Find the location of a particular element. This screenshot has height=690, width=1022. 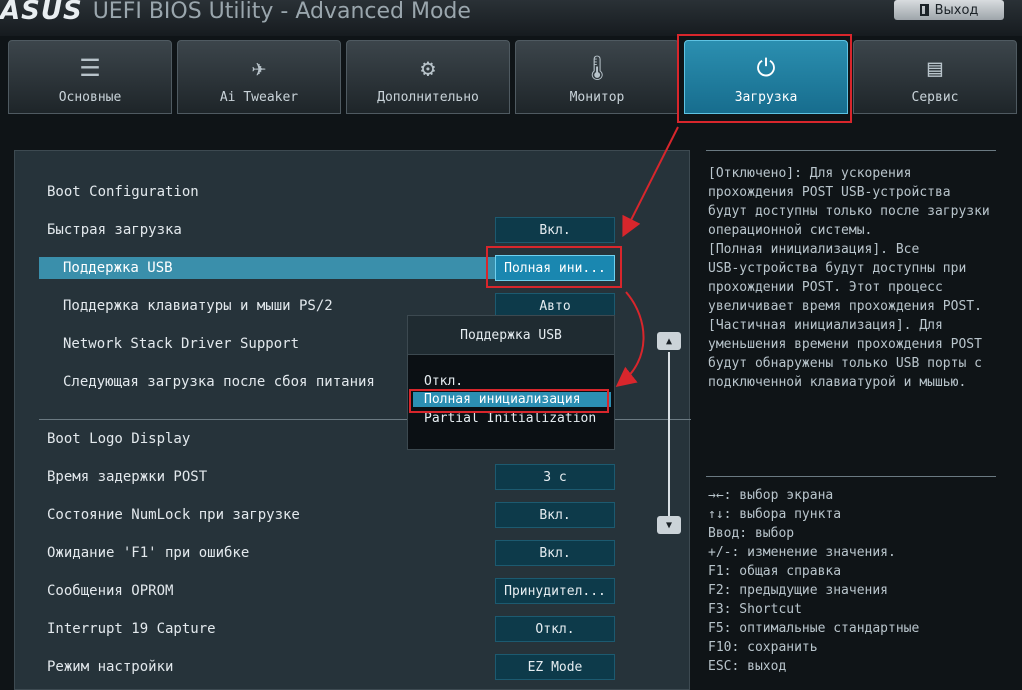

tool-icon: ▤ is located at coordinates (935, 68).